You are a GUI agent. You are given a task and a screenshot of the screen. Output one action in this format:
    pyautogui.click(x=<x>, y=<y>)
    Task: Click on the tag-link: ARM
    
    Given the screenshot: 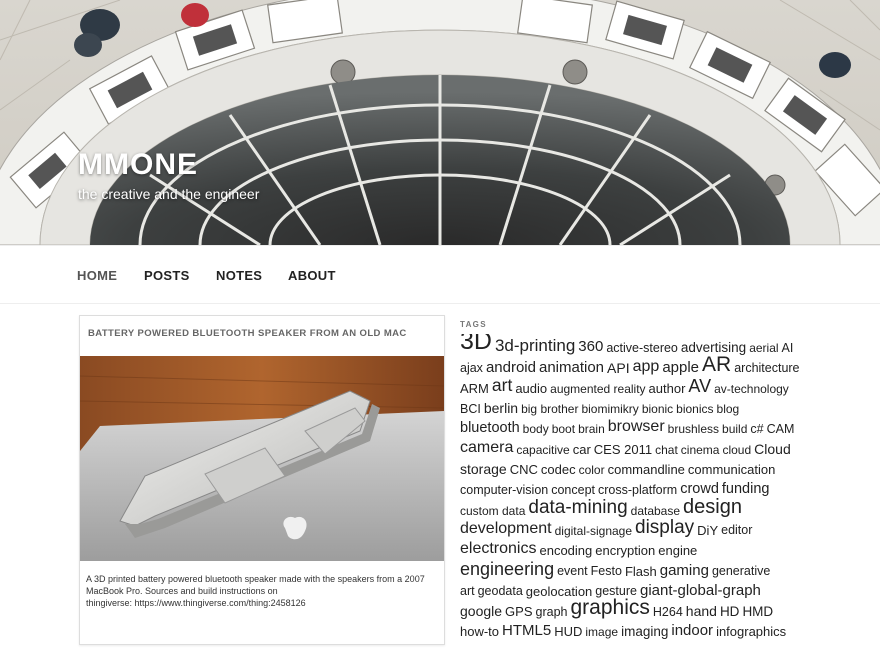 What is the action you would take?
    pyautogui.click(x=474, y=388)
    